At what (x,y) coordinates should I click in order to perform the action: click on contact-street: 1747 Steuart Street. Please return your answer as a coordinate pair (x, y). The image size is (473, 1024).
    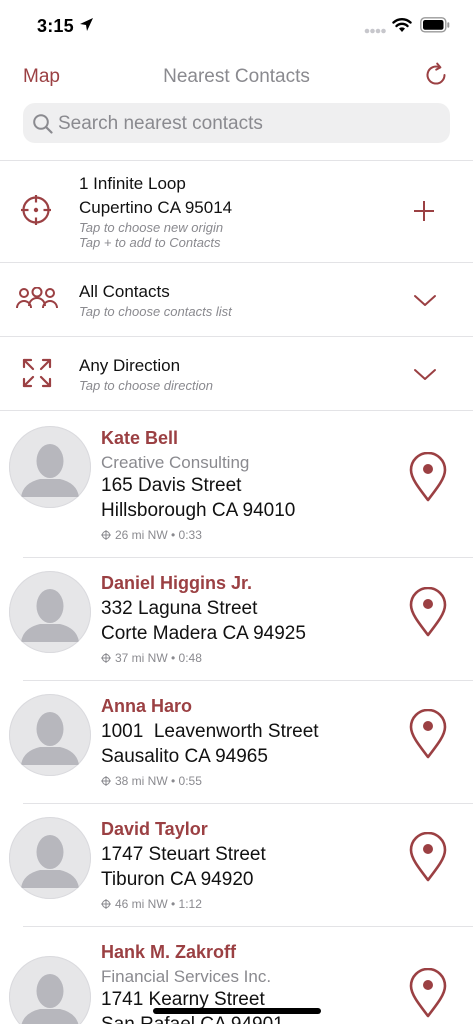
    Looking at the image, I should click on (183, 854).